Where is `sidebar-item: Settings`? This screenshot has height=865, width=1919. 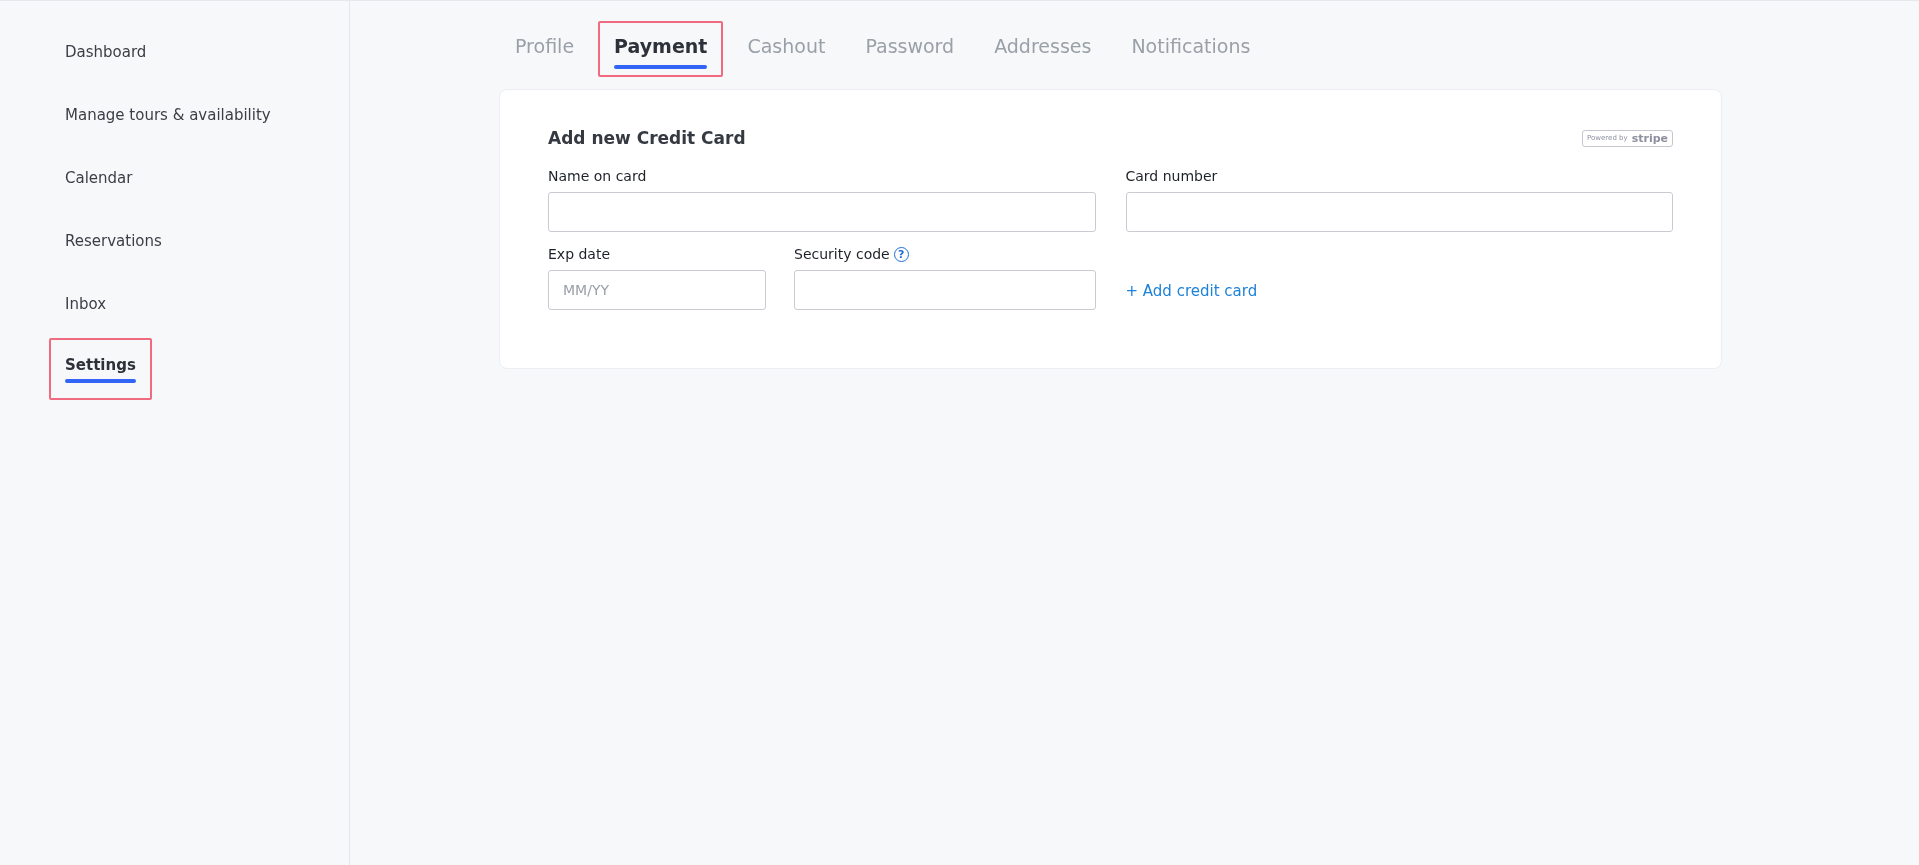
sidebar-item: Settings is located at coordinates (100, 369).